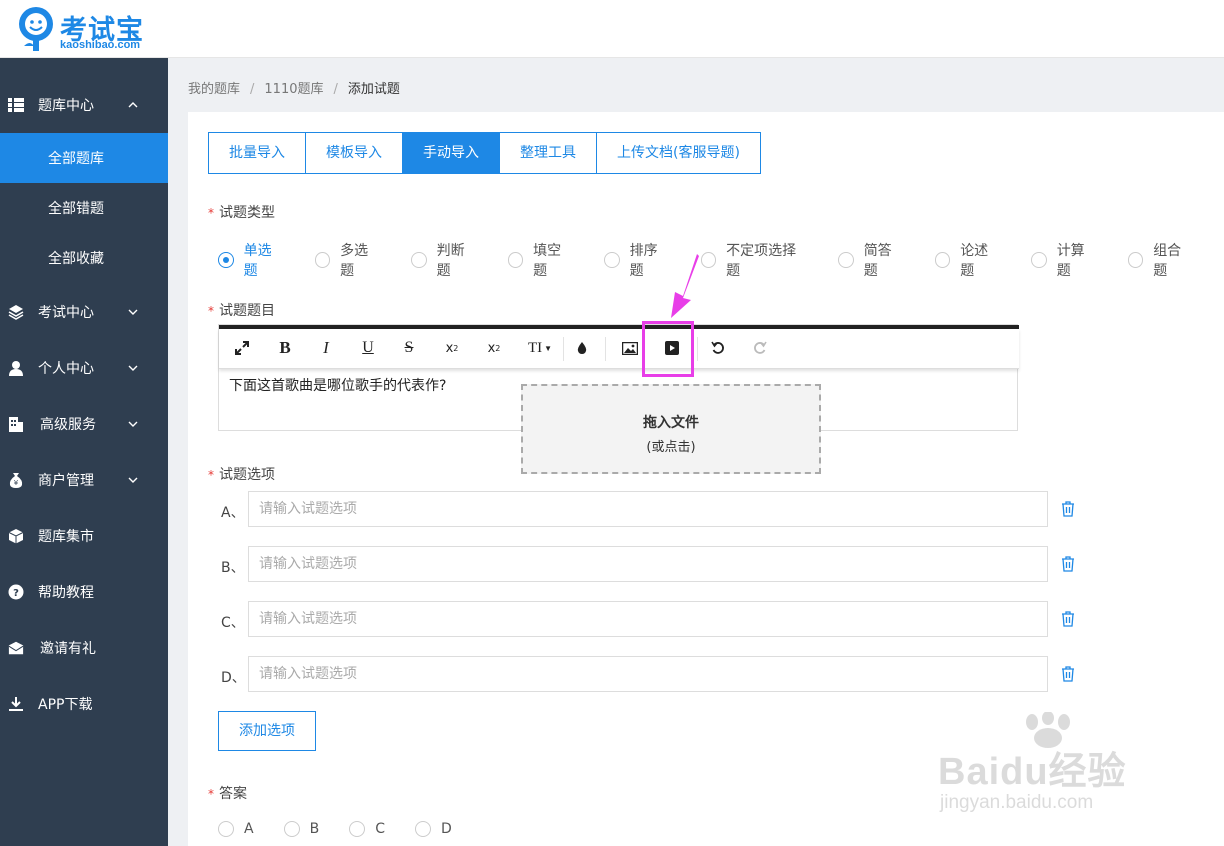  I want to click on option-b-input, so click(648, 564).